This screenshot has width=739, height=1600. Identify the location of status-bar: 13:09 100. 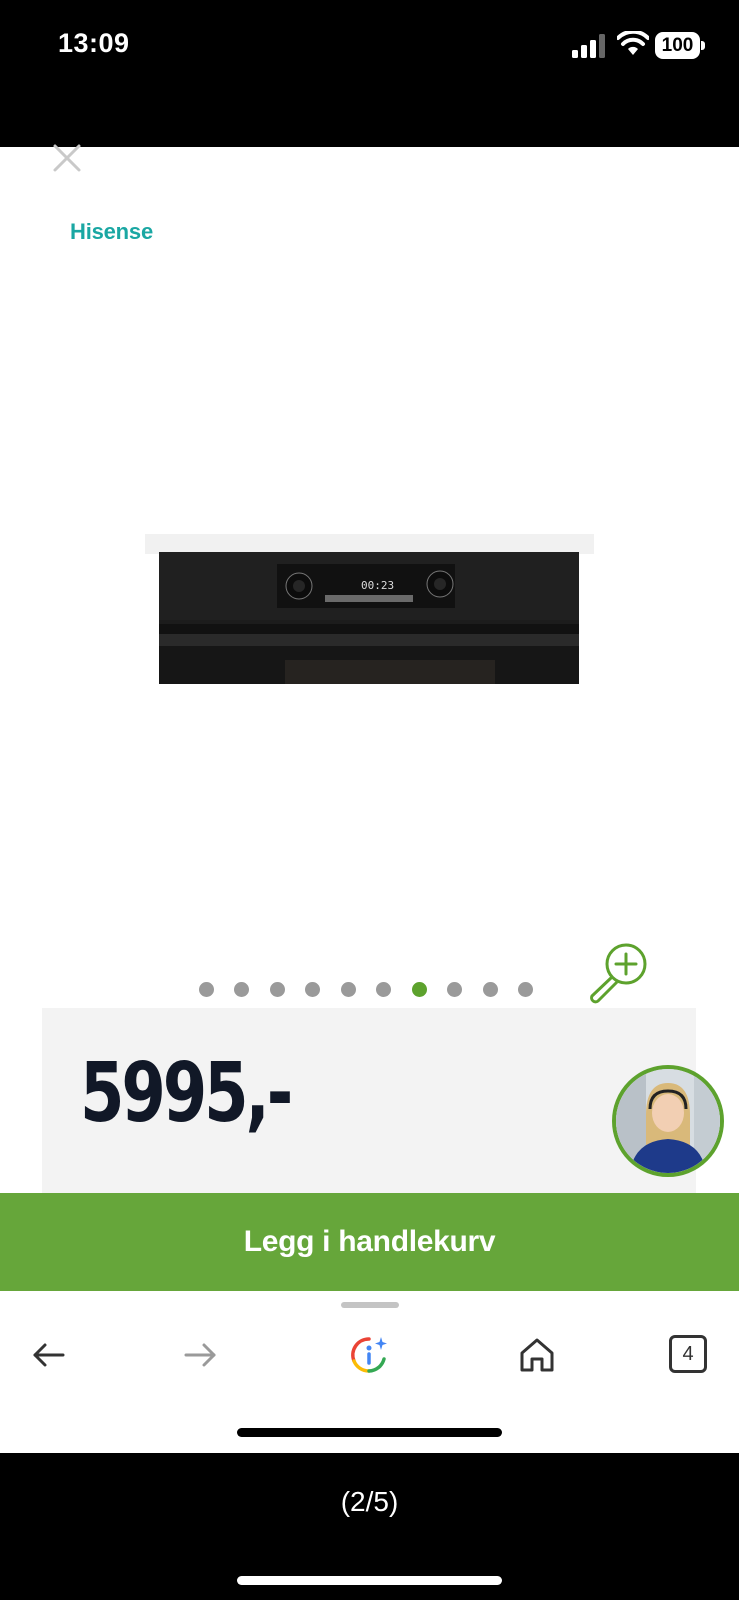
(369, 73).